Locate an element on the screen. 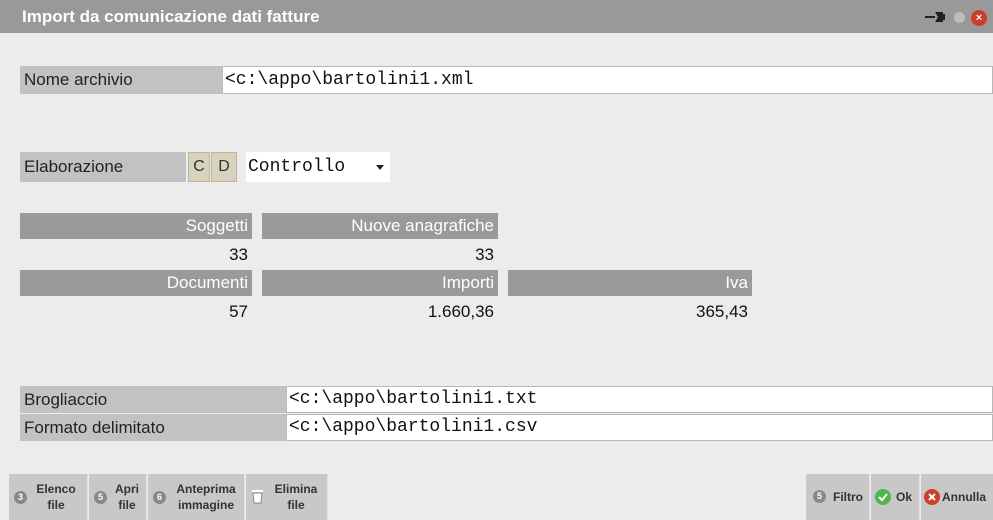 The height and width of the screenshot is (520, 993). filtro-button: 5 Filtro is located at coordinates (838, 497).